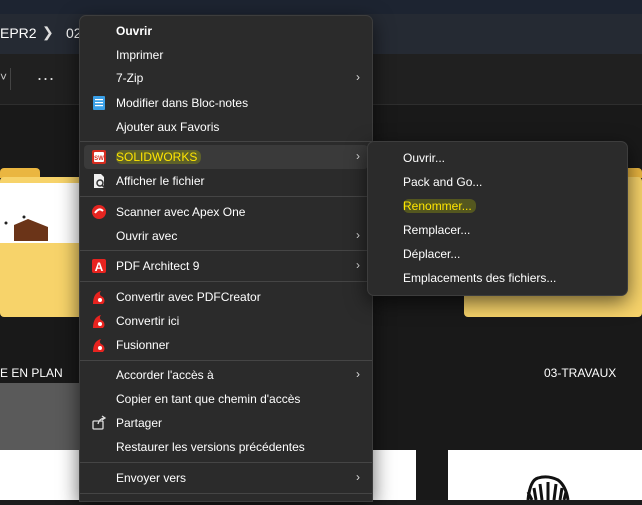 The width and height of the screenshot is (642, 505). Describe the element at coordinates (159, 157) in the screenshot. I see `menu-item-label: SOLIDWORKS` at that location.